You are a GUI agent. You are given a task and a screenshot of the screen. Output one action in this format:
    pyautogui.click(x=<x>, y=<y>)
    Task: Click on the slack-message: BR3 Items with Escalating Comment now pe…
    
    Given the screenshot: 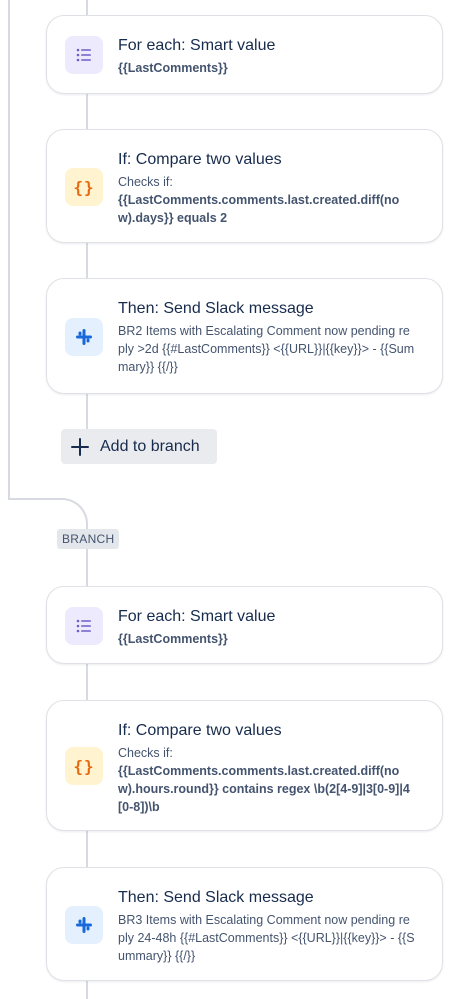 What is the action you would take?
    pyautogui.click(x=266, y=938)
    